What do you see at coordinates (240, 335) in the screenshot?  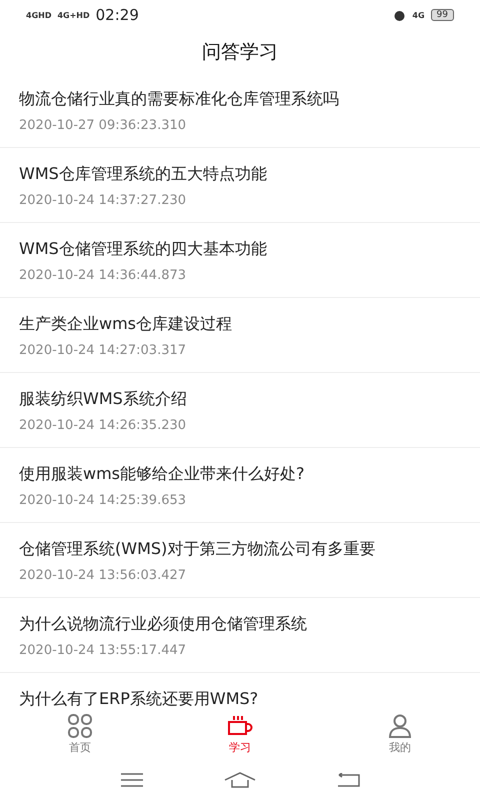 I see `article-item: 生产类企业wms仓库建设过程 2020-10-24 14:27:03.317` at bounding box center [240, 335].